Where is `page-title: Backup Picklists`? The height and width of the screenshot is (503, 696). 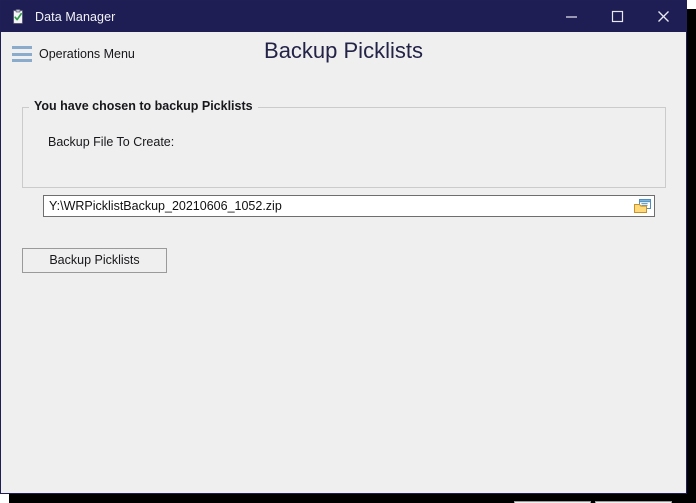
page-title: Backup Picklists is located at coordinates (343, 50).